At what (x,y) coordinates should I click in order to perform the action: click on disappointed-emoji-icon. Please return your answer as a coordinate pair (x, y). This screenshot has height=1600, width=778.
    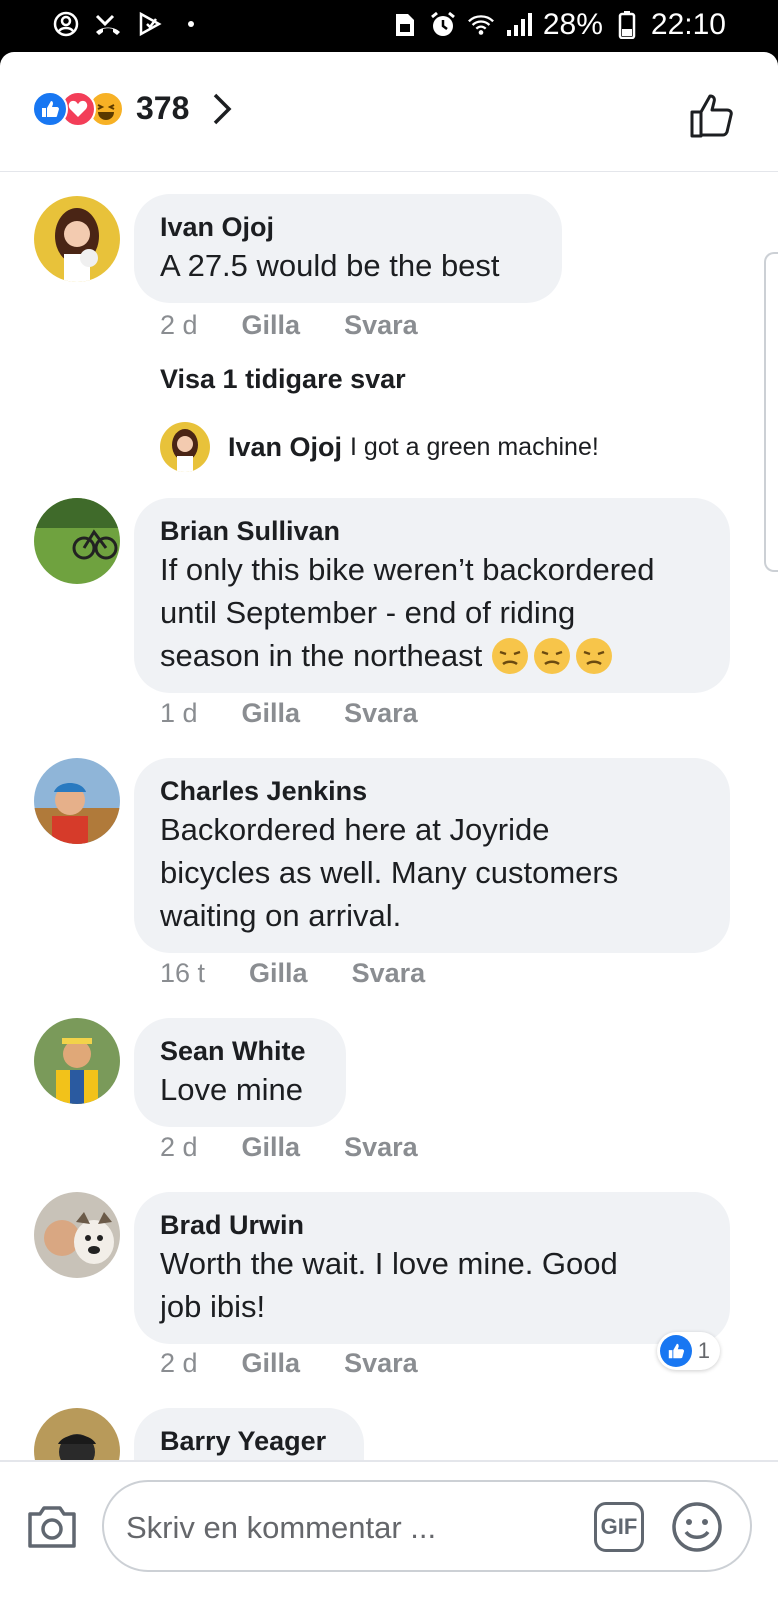
    Looking at the image, I should click on (552, 656).